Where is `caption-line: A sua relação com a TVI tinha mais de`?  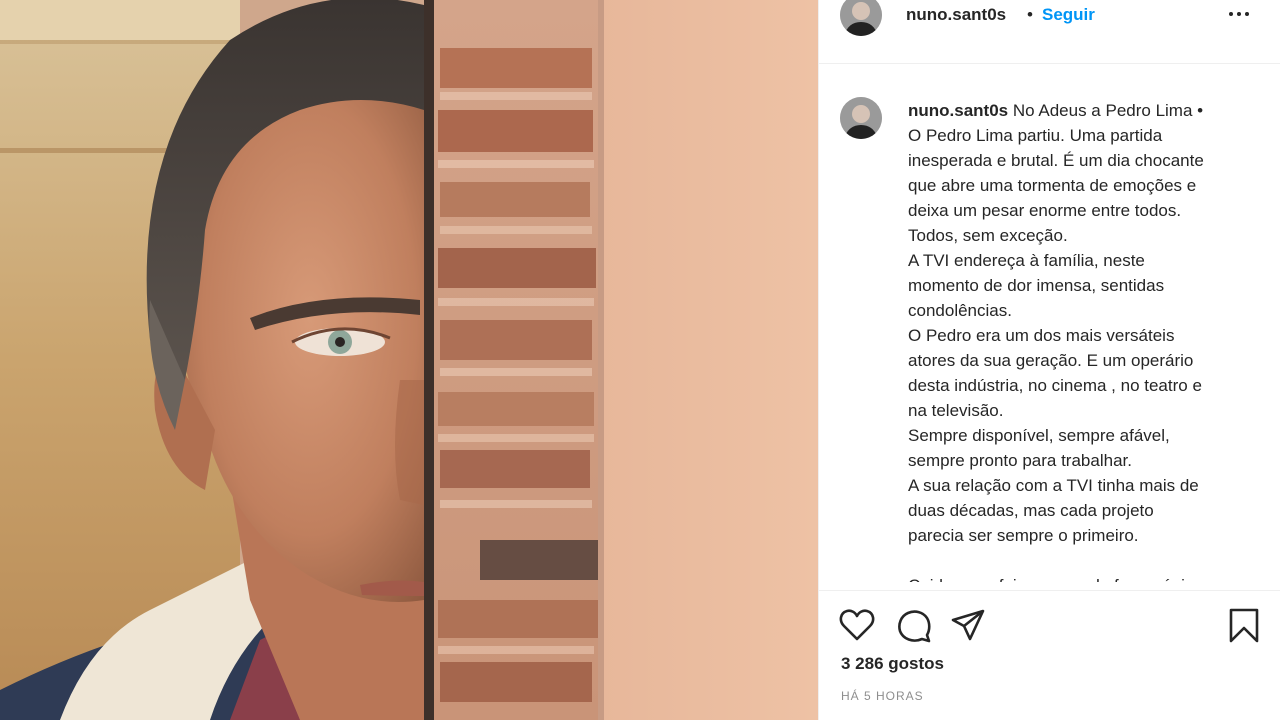
caption-line: A sua relação com a TVI tinha mais de is located at coordinates (1053, 485).